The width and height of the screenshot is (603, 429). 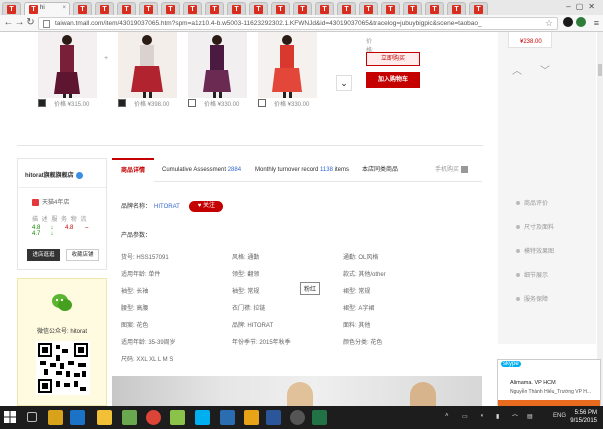 I want to click on browser-tab-active: Thi ×, so click(x=47, y=8).